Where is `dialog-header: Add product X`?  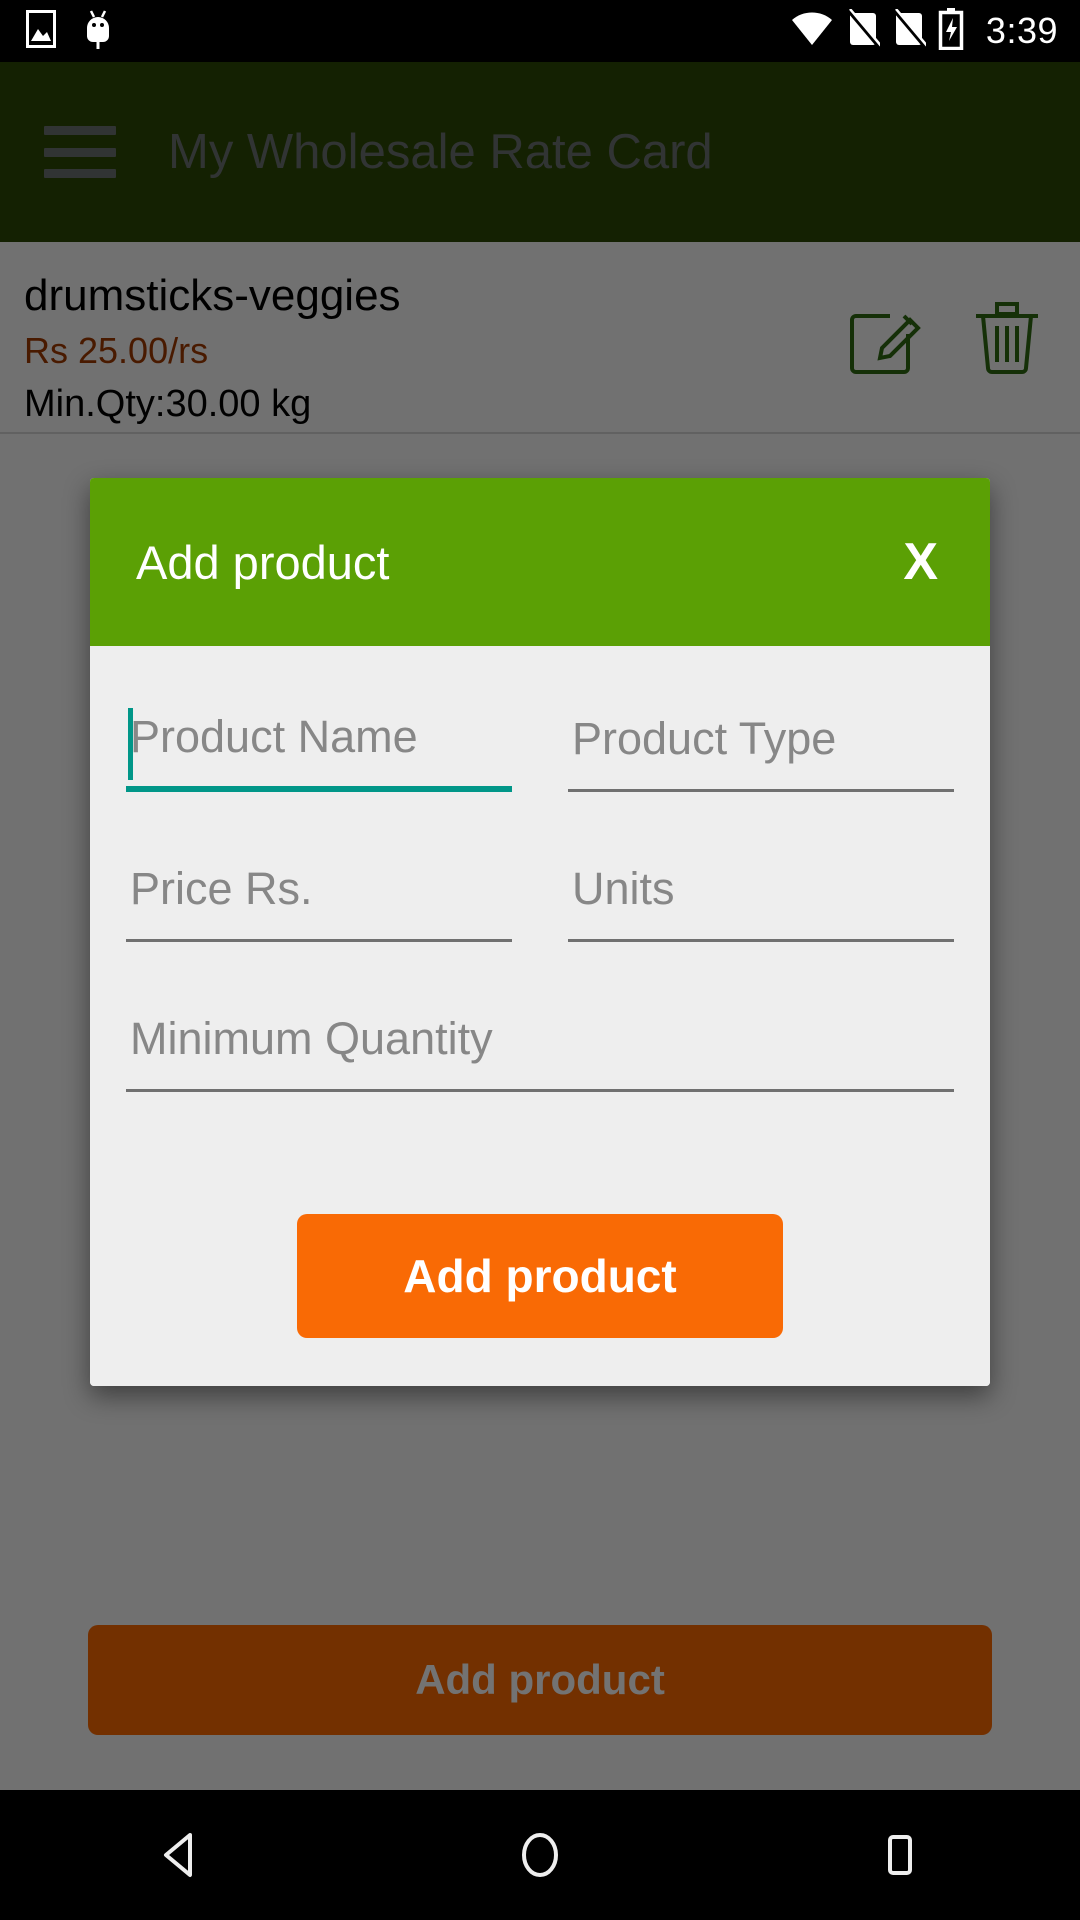
dialog-header: Add product X is located at coordinates (540, 562).